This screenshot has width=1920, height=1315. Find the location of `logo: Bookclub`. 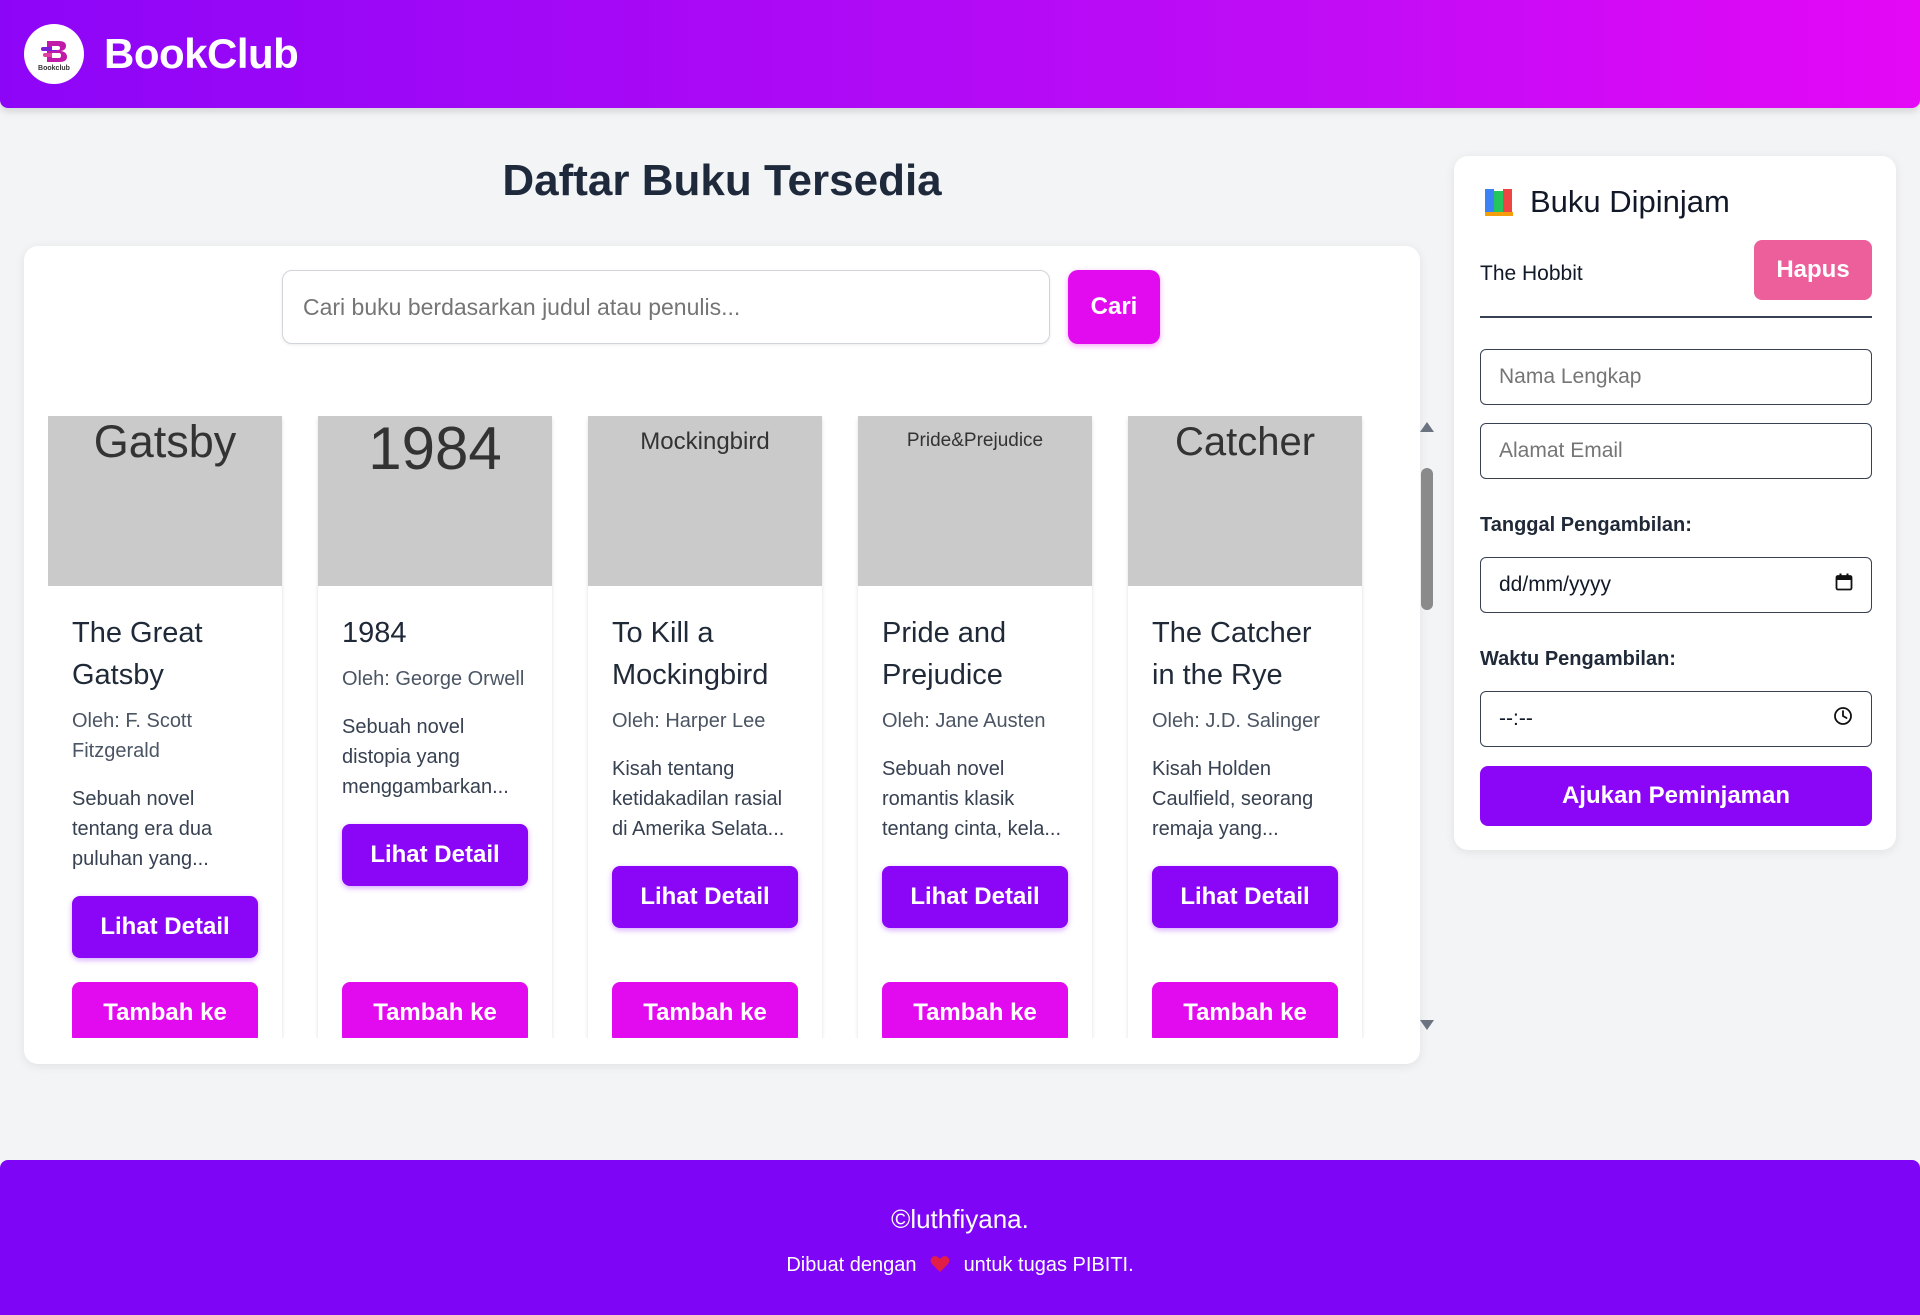

logo: Bookclub is located at coordinates (54, 54).